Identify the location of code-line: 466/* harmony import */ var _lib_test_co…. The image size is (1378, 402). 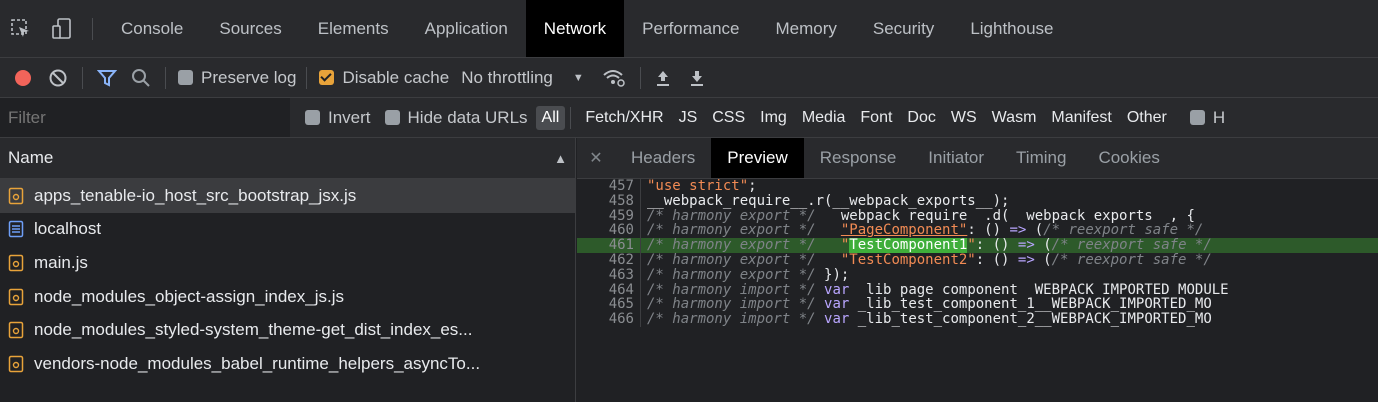
(977, 319).